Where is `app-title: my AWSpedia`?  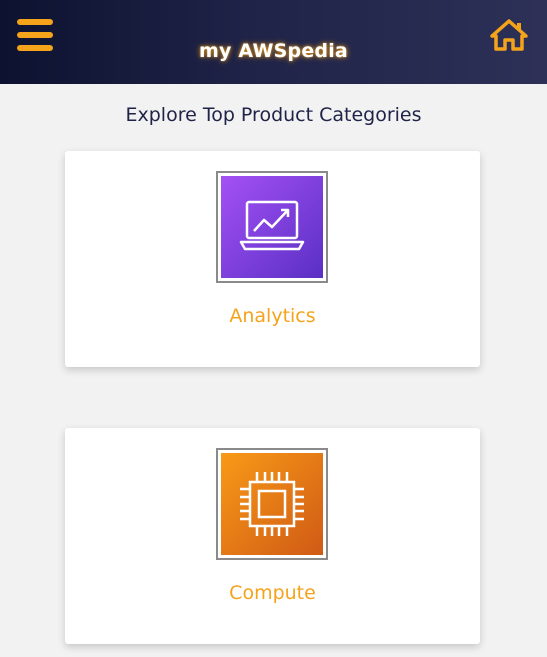
app-title: my AWSpedia is located at coordinates (273, 51).